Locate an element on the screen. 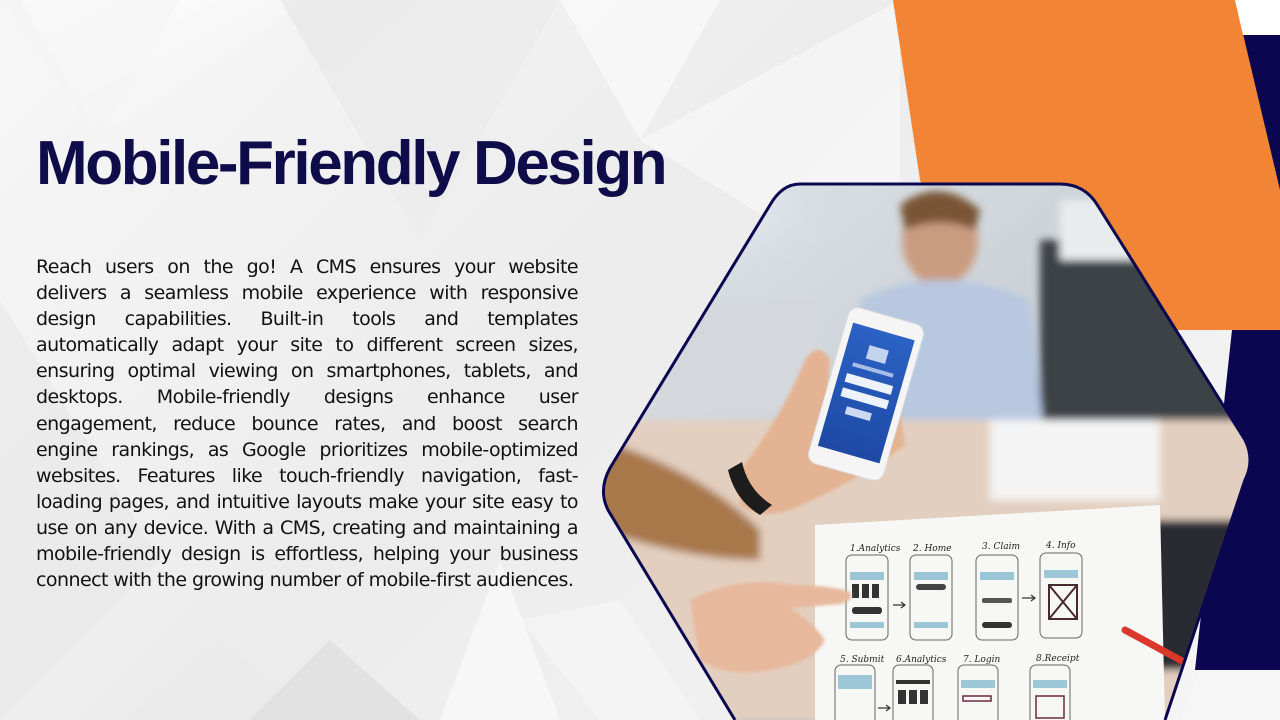  svg-text: 5. Submit is located at coordinates (862, 660).